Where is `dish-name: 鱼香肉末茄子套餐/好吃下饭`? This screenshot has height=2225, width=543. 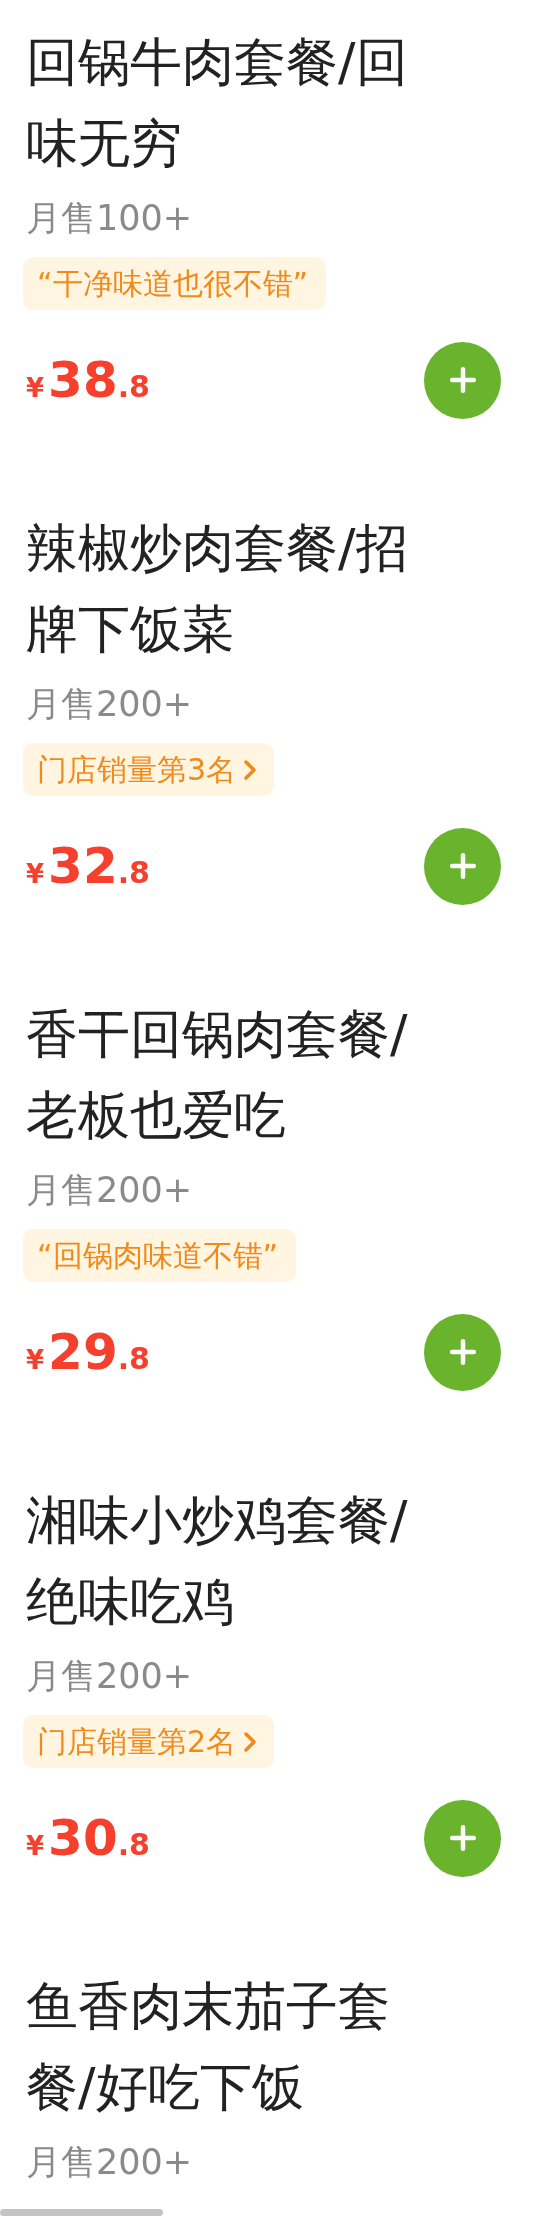 dish-name: 鱼香肉末茄子套餐/好吃下饭 is located at coordinates (208, 2047).